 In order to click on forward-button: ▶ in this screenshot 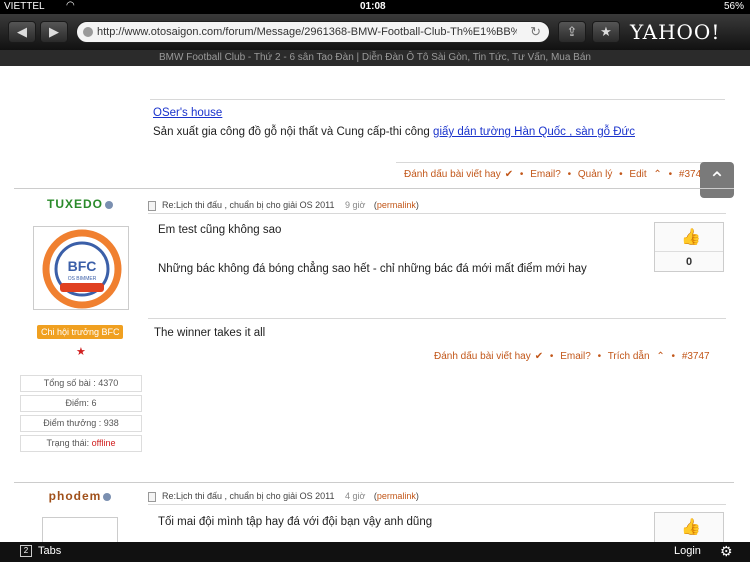, I will do `click(54, 32)`.